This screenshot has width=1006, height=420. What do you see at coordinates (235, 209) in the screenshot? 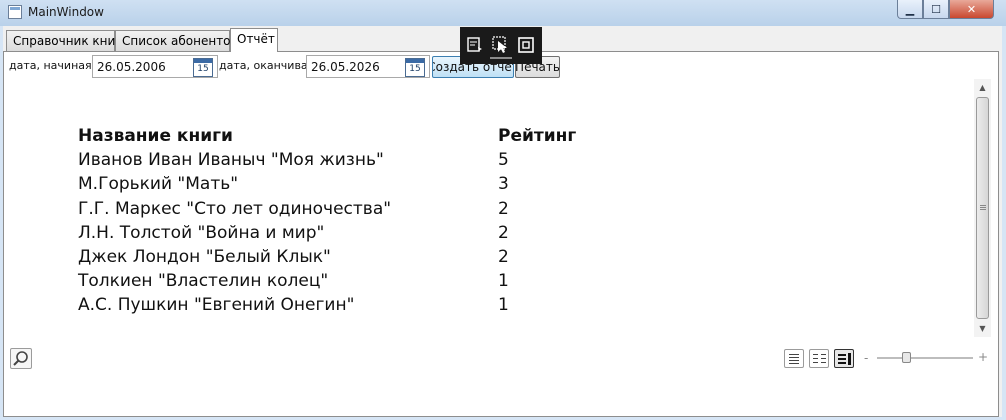
I see `row-title: Г.Г. Маркес "Сто лет одиночества"` at bounding box center [235, 209].